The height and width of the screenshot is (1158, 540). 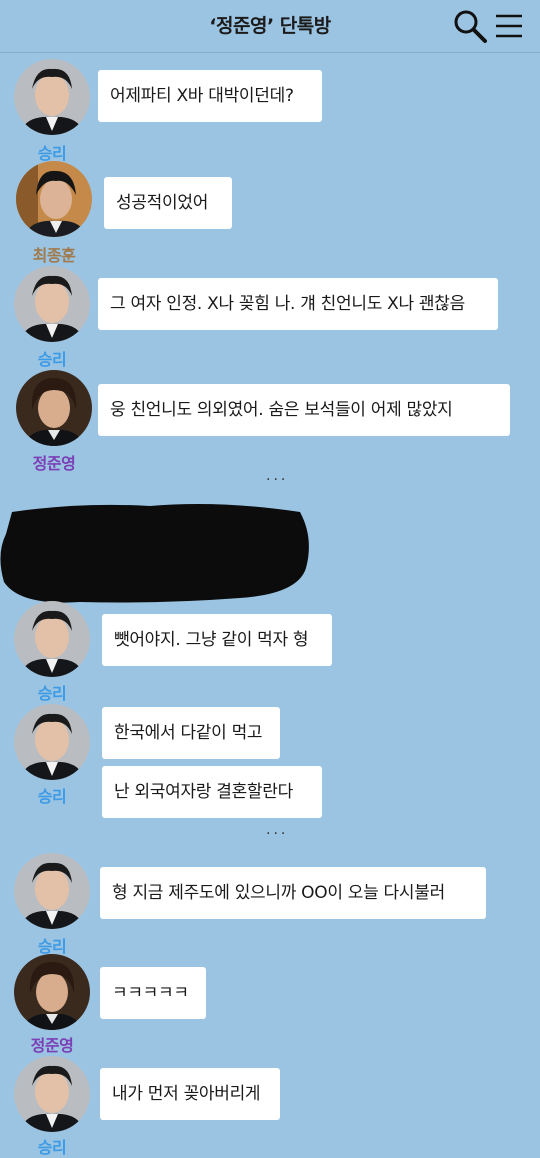 What do you see at coordinates (293, 893) in the screenshot?
I see `message-bubble: 형 지금 제주도에 있으니까 OO이 오늘 다시불러` at bounding box center [293, 893].